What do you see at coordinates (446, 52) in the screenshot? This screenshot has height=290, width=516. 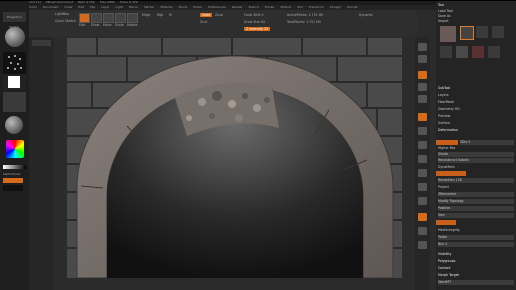 I see `cube-thumbnail` at bounding box center [446, 52].